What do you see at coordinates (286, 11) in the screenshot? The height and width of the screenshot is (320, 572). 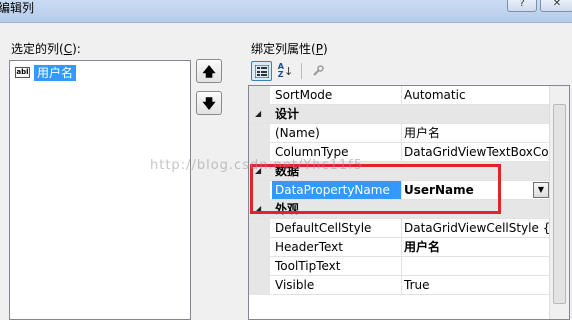 I see `title-bar: 编辑列 ? ✕` at bounding box center [286, 11].